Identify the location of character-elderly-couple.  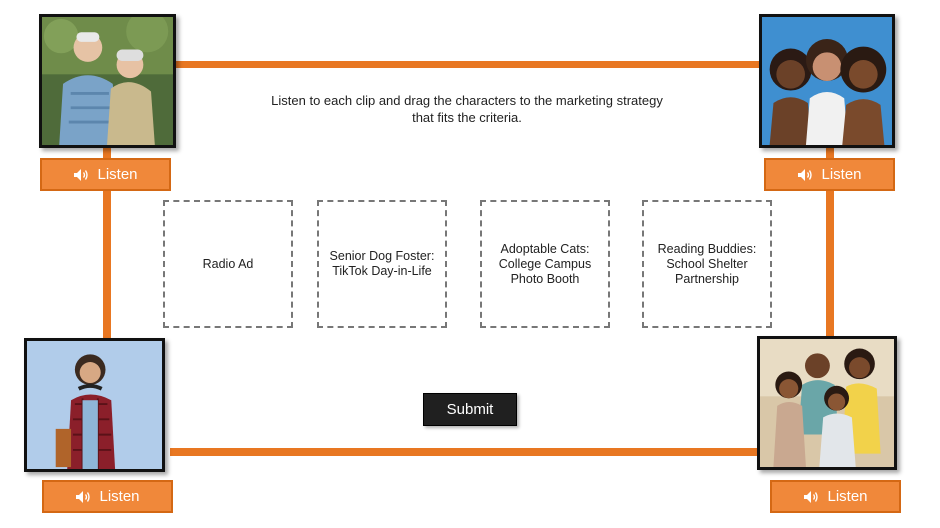
(107, 81).